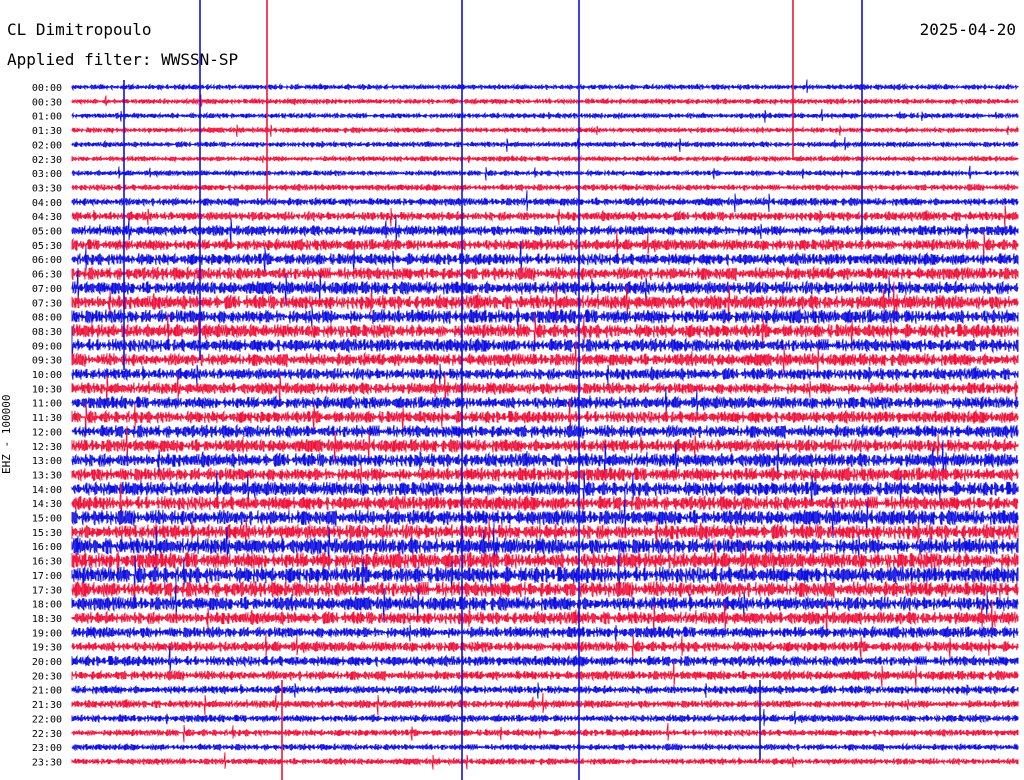 Image resolution: width=1024 pixels, height=780 pixels. Describe the element at coordinates (47, 88) in the screenshot. I see `row-time-label: 00:00` at that location.